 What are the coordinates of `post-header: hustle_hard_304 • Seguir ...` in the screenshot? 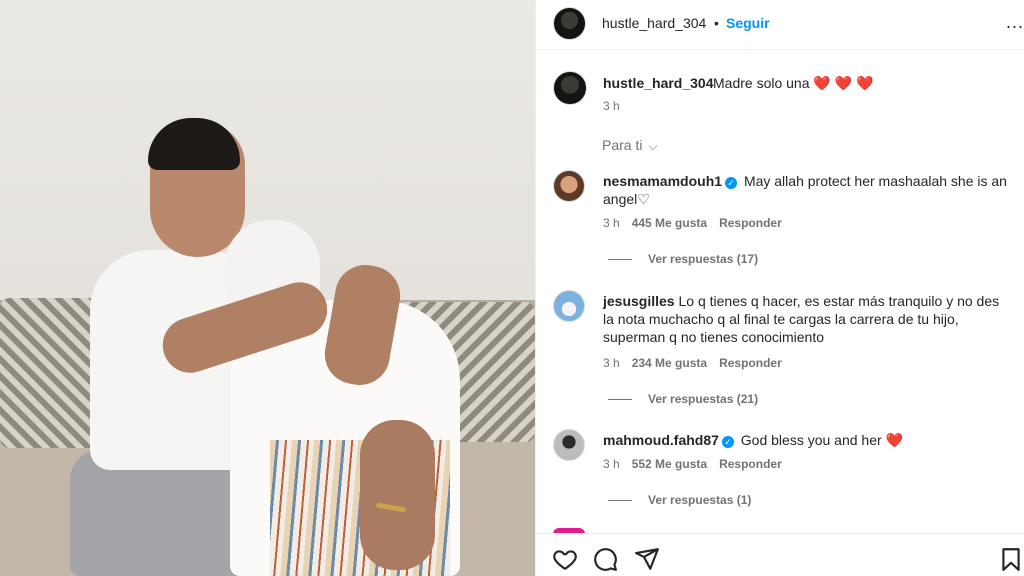 It's located at (780, 25).